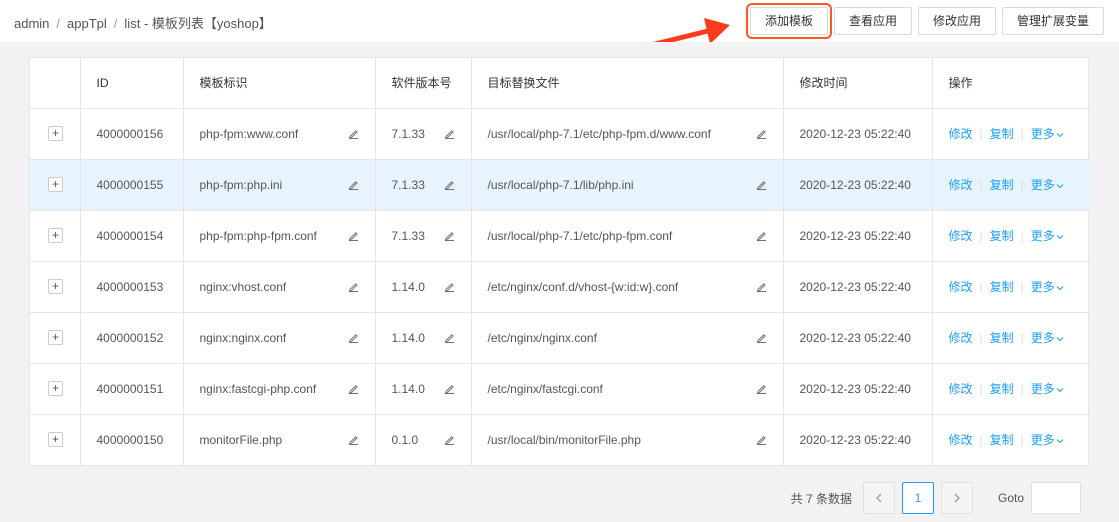 The width and height of the screenshot is (1119, 522). Describe the element at coordinates (31, 23) in the screenshot. I see `breadcrumb-admin: admin` at that location.